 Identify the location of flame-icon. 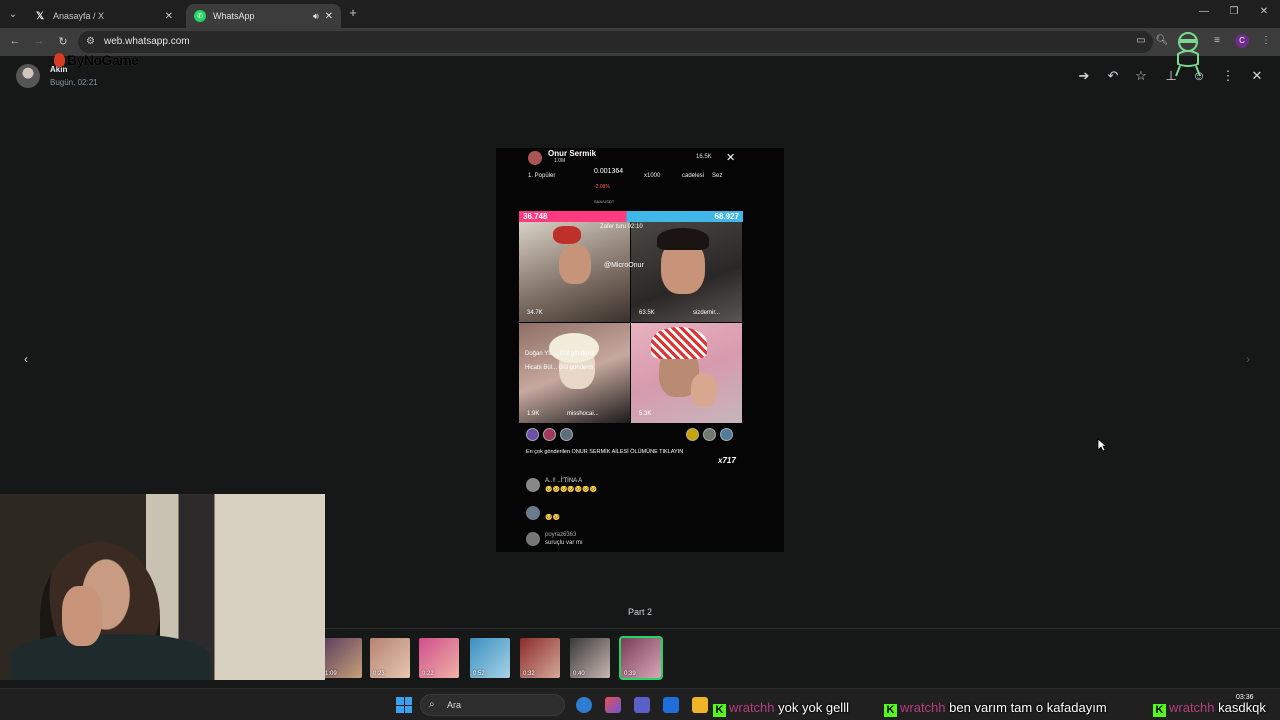
(59, 60).